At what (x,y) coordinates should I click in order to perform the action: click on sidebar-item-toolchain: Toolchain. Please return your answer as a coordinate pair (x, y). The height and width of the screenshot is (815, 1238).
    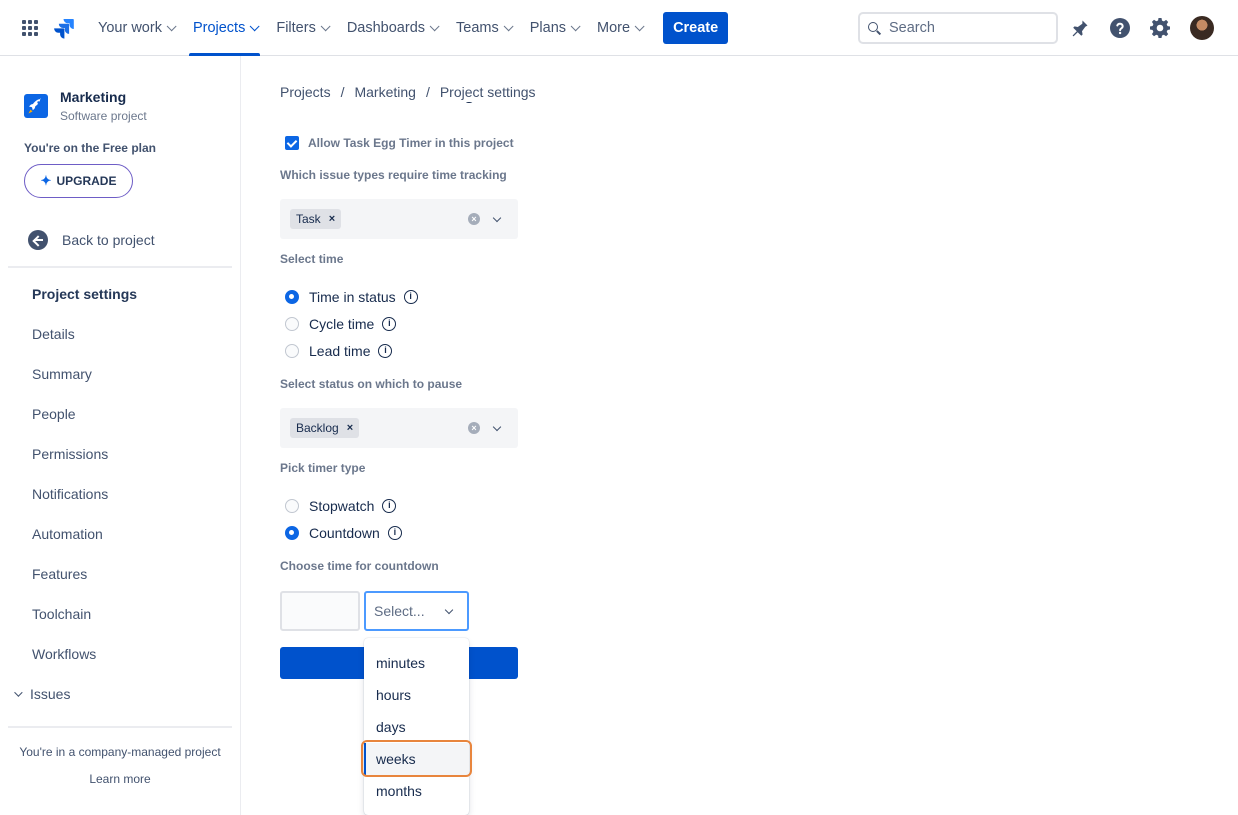
    Looking at the image, I should click on (61, 614).